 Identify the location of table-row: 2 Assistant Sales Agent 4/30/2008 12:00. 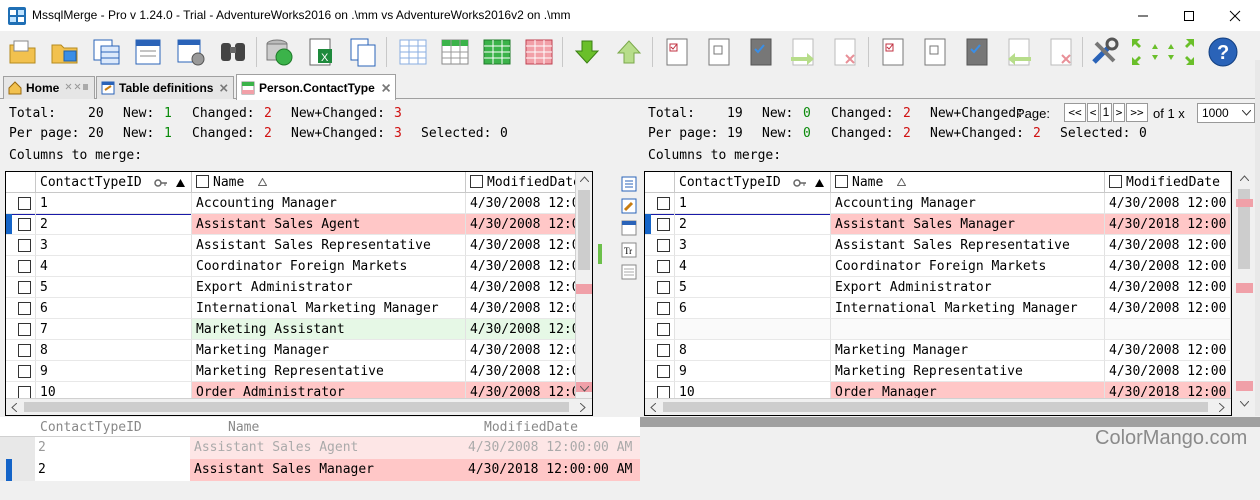
(291, 224).